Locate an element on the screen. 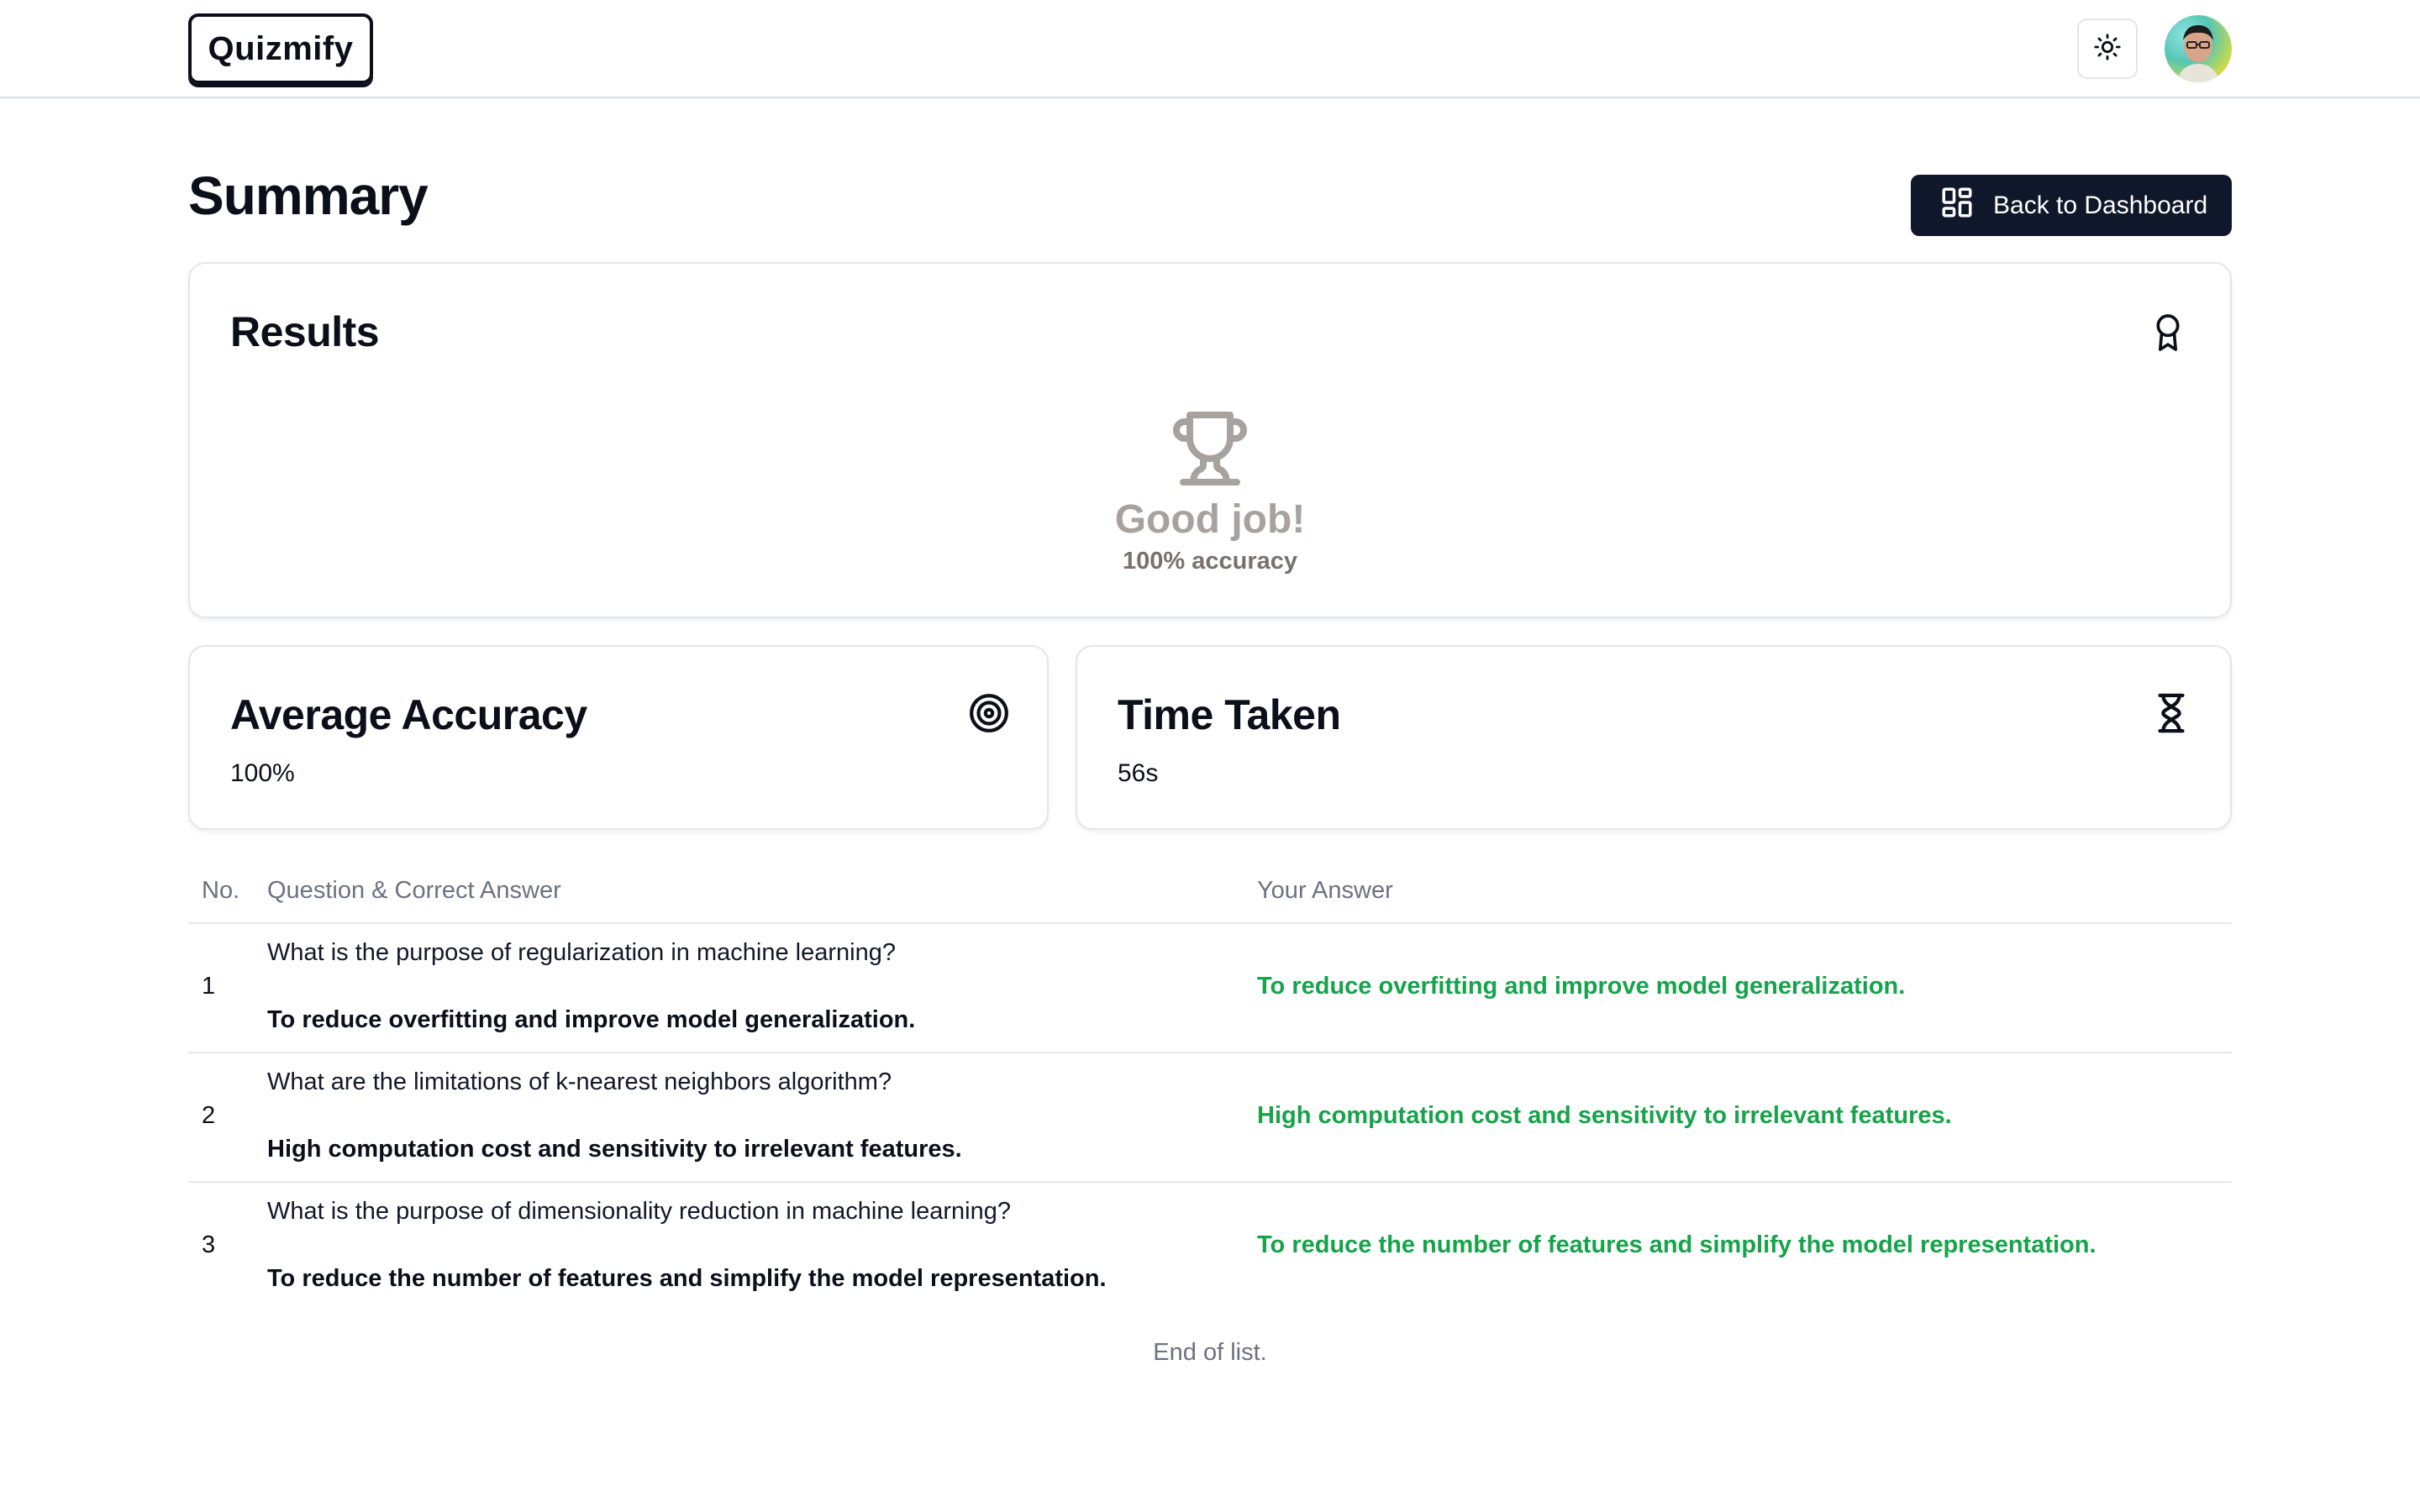 This screenshot has height=1512, width=2420. award-icon is located at coordinates (2168, 334).